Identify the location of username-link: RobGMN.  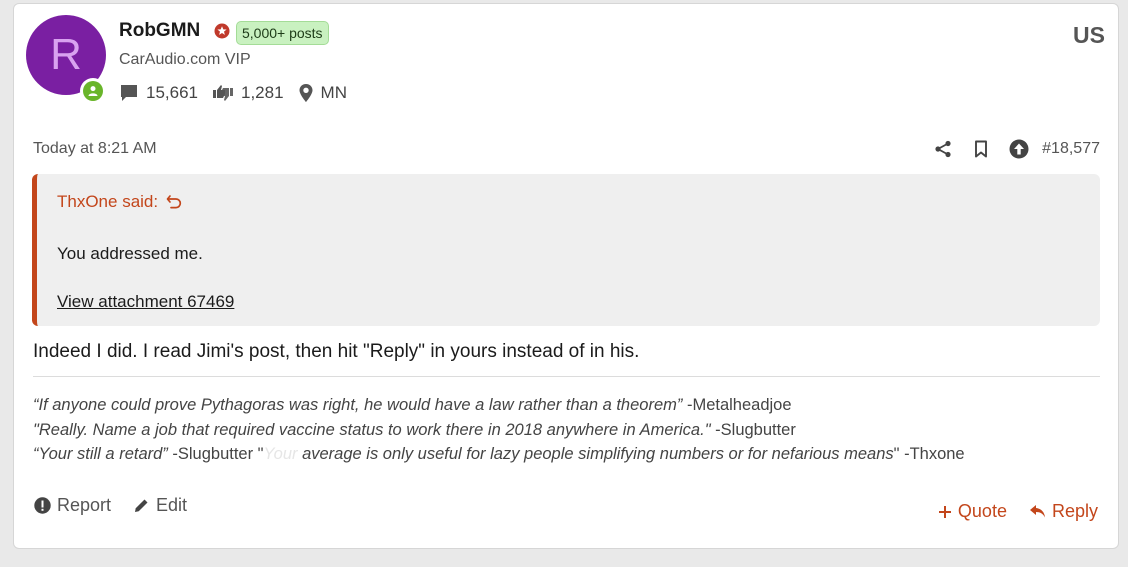
(159, 31).